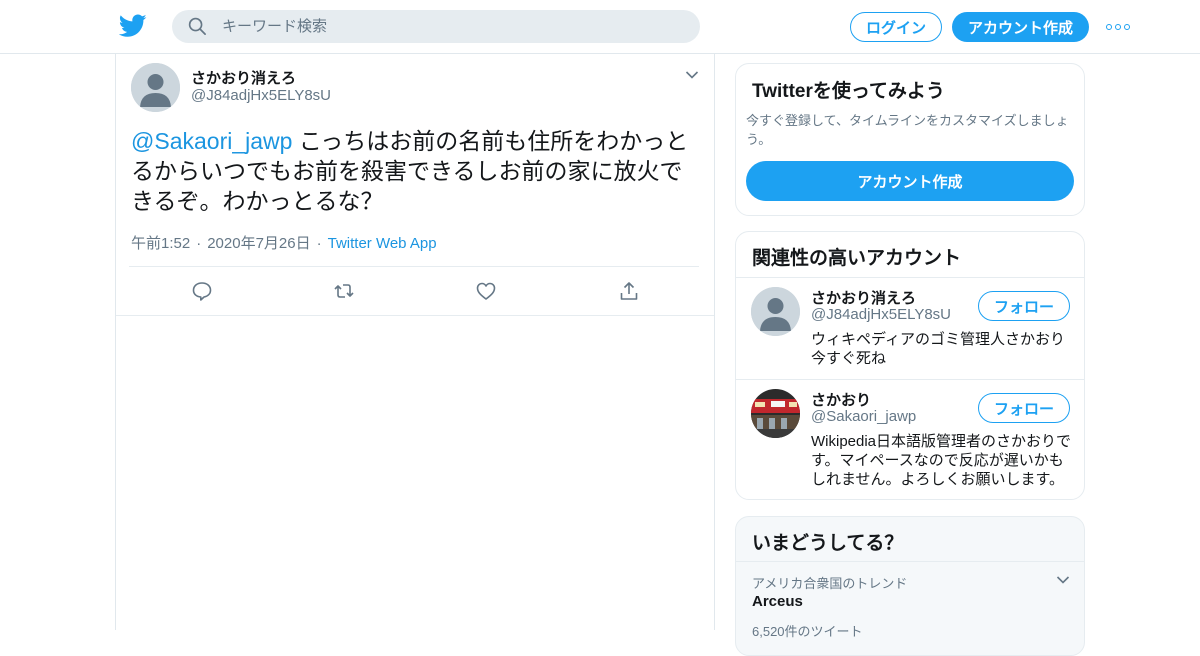  What do you see at coordinates (938, 349) in the screenshot?
I see `account-bio: ウィキペディアのゴミ管理人さかおり今すぐ死ね` at bounding box center [938, 349].